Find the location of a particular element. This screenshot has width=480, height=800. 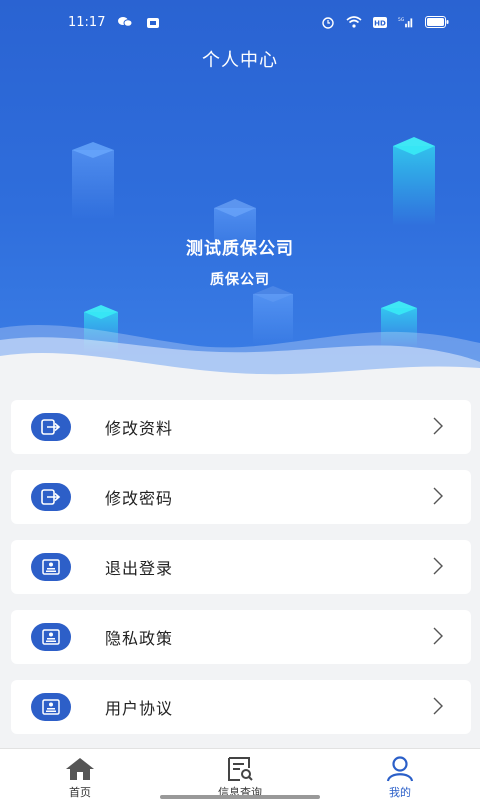

menu-item-edit-profile: 修改资料 is located at coordinates (241, 427).